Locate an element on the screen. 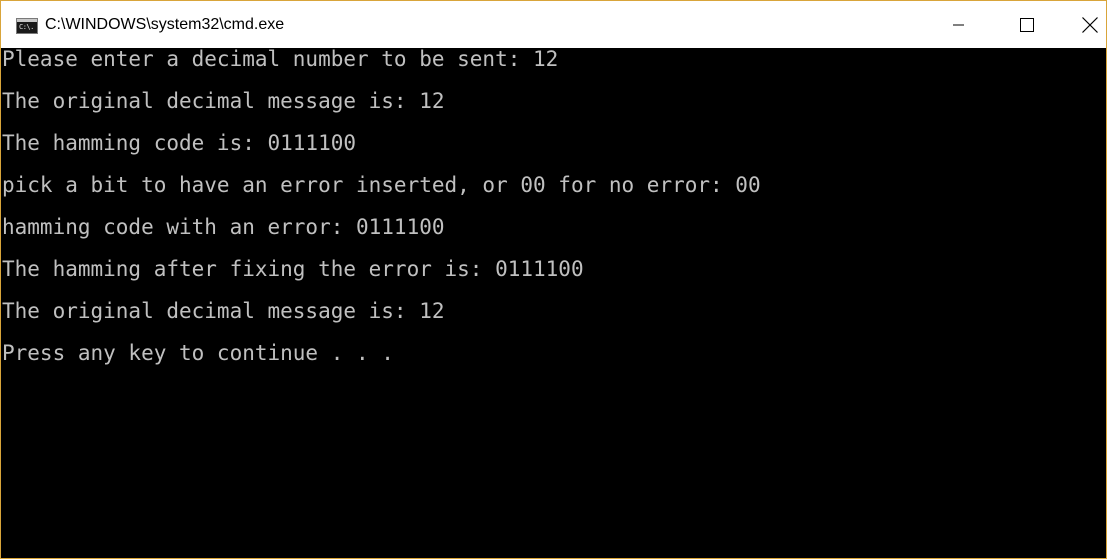  cmd-app-icon: C:\. is located at coordinates (27, 26).